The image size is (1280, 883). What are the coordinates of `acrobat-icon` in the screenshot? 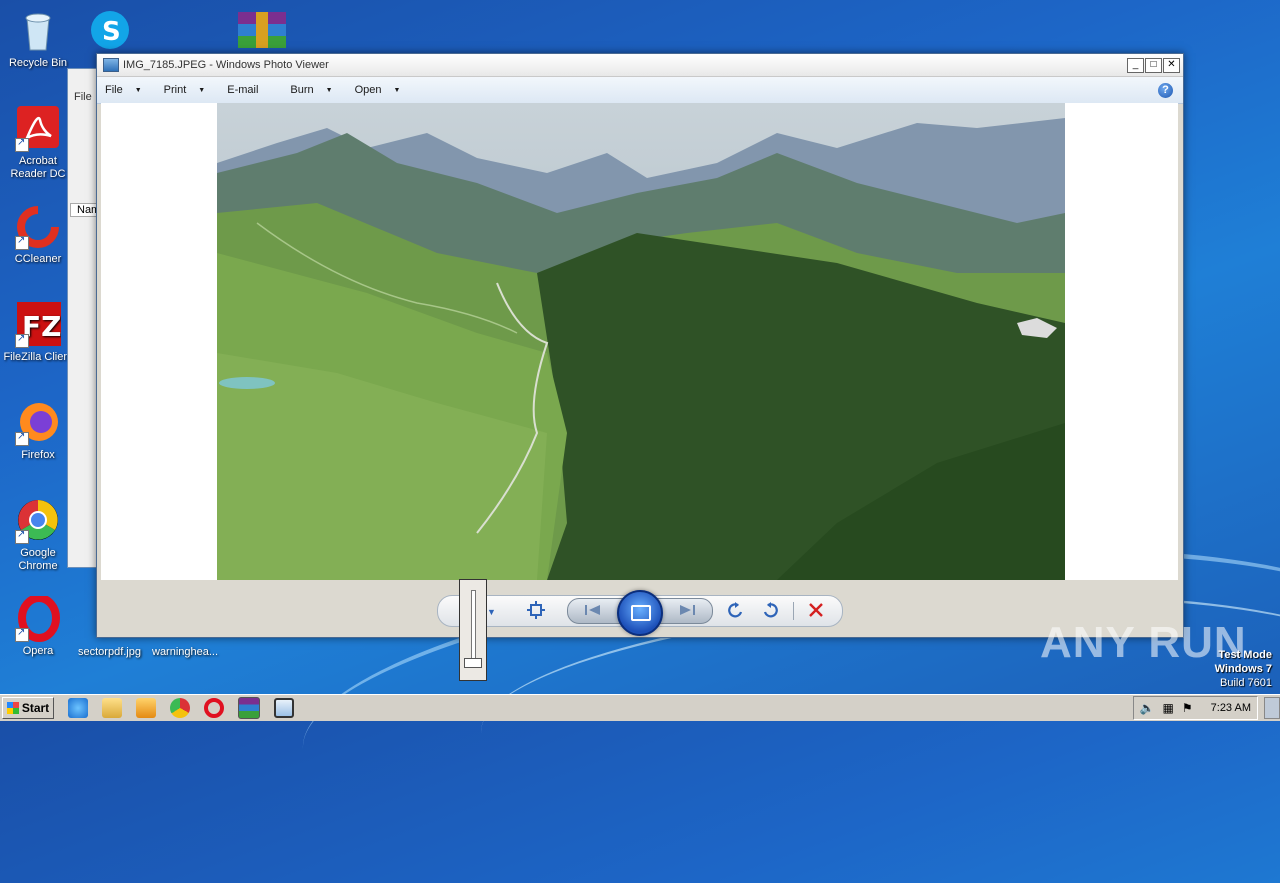 It's located at (38, 129).